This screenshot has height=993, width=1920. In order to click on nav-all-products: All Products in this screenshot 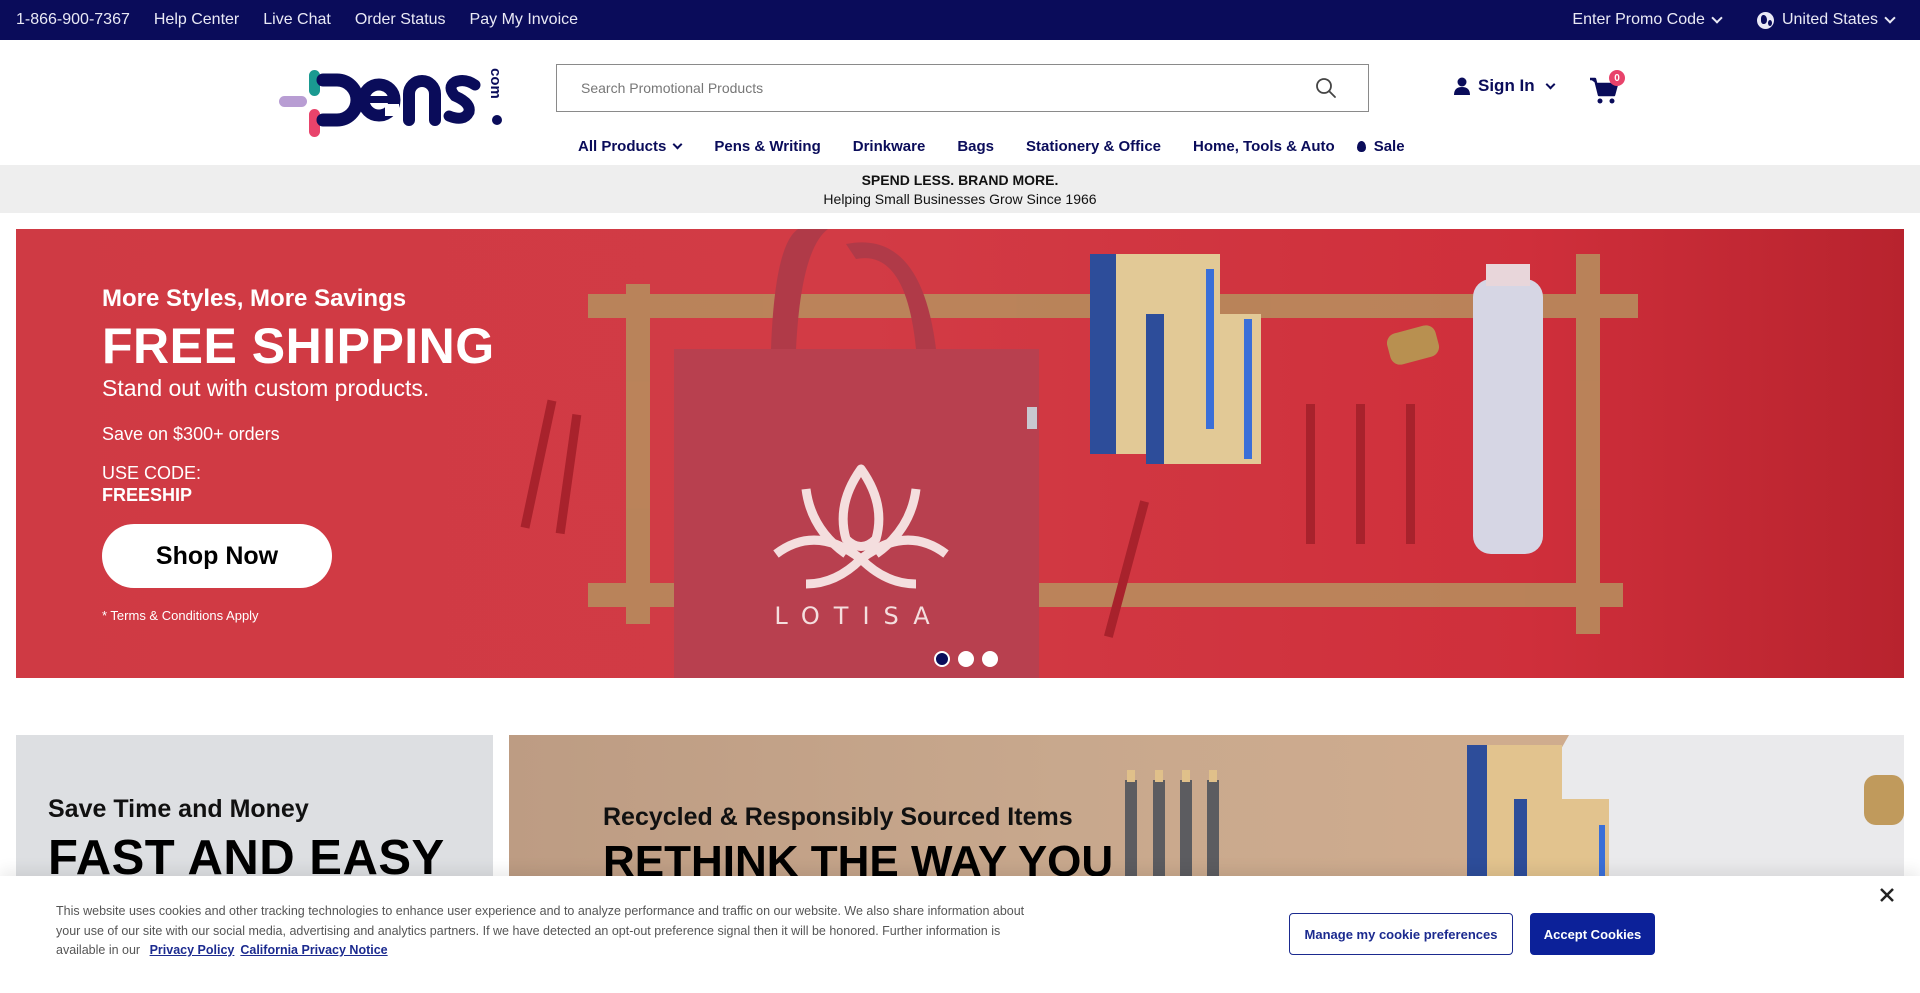, I will do `click(630, 146)`.